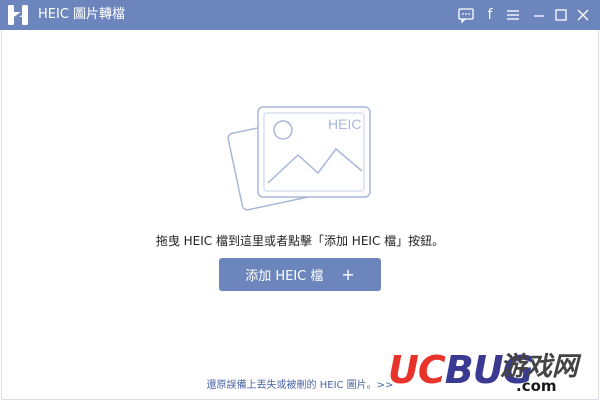 Image resolution: width=600 pixels, height=401 pixels. Describe the element at coordinates (284, 276) in the screenshot. I see `add-heic-button-label: 添加 HEIC 檔` at that location.